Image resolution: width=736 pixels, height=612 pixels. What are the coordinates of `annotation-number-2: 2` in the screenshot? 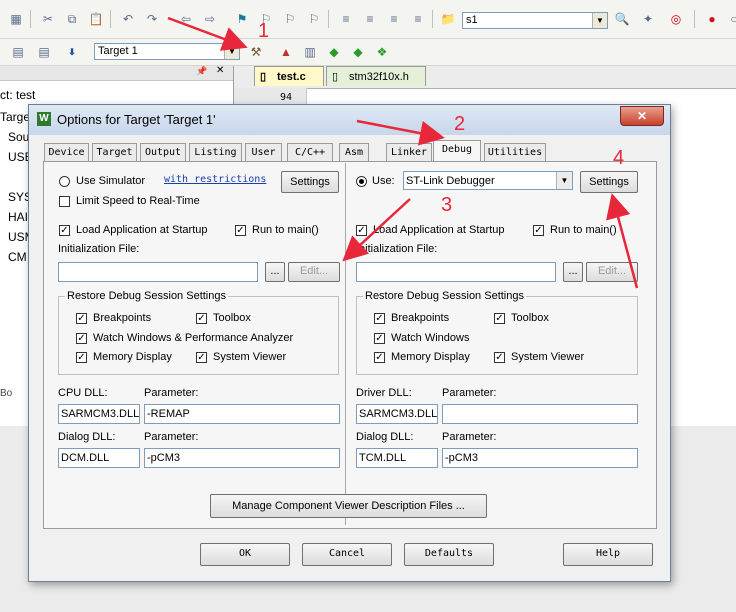 It's located at (460, 124).